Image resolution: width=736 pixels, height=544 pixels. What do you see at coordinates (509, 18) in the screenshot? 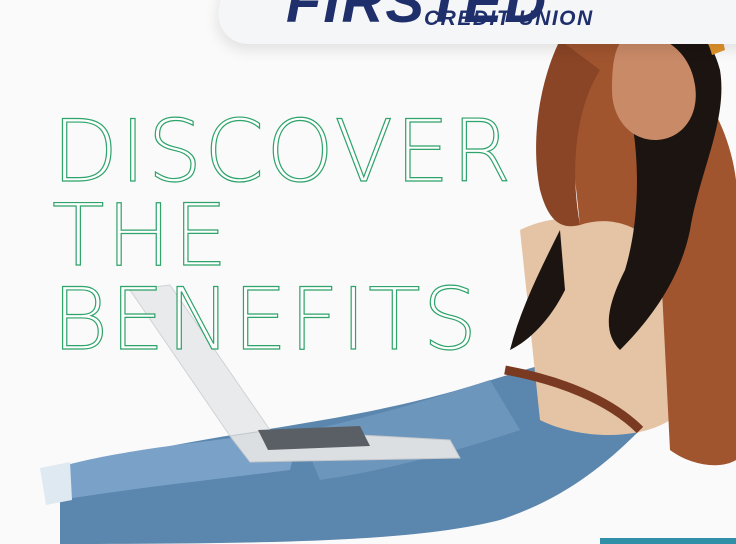
I see `logo-subtitle: CREDIT UNION` at bounding box center [509, 18].